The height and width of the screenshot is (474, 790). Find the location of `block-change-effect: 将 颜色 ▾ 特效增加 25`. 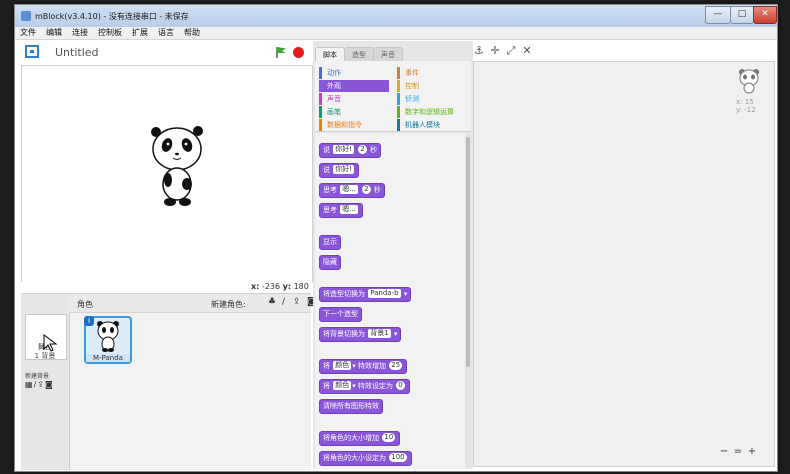

block-change-effect: 将 颜色 ▾ 特效增加 25 is located at coordinates (363, 366).